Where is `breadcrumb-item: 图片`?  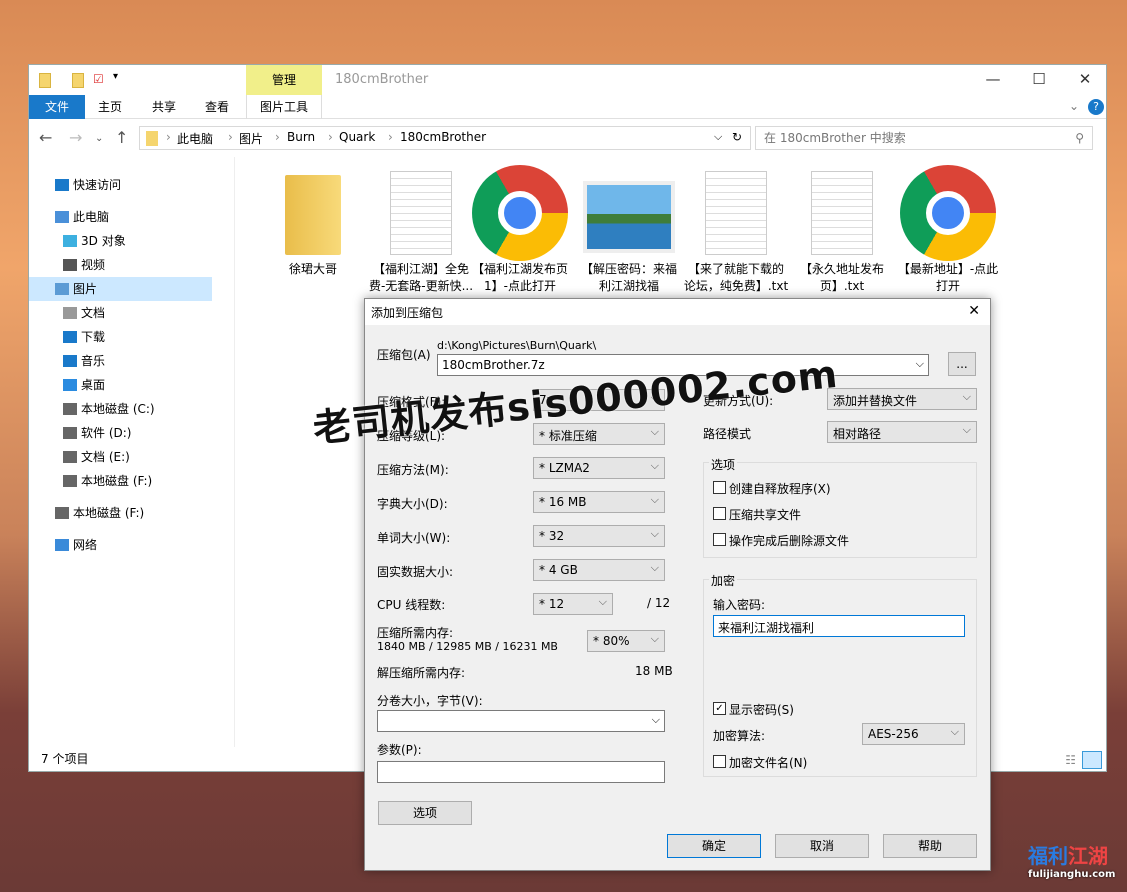 breadcrumb-item: 图片 is located at coordinates (251, 138).